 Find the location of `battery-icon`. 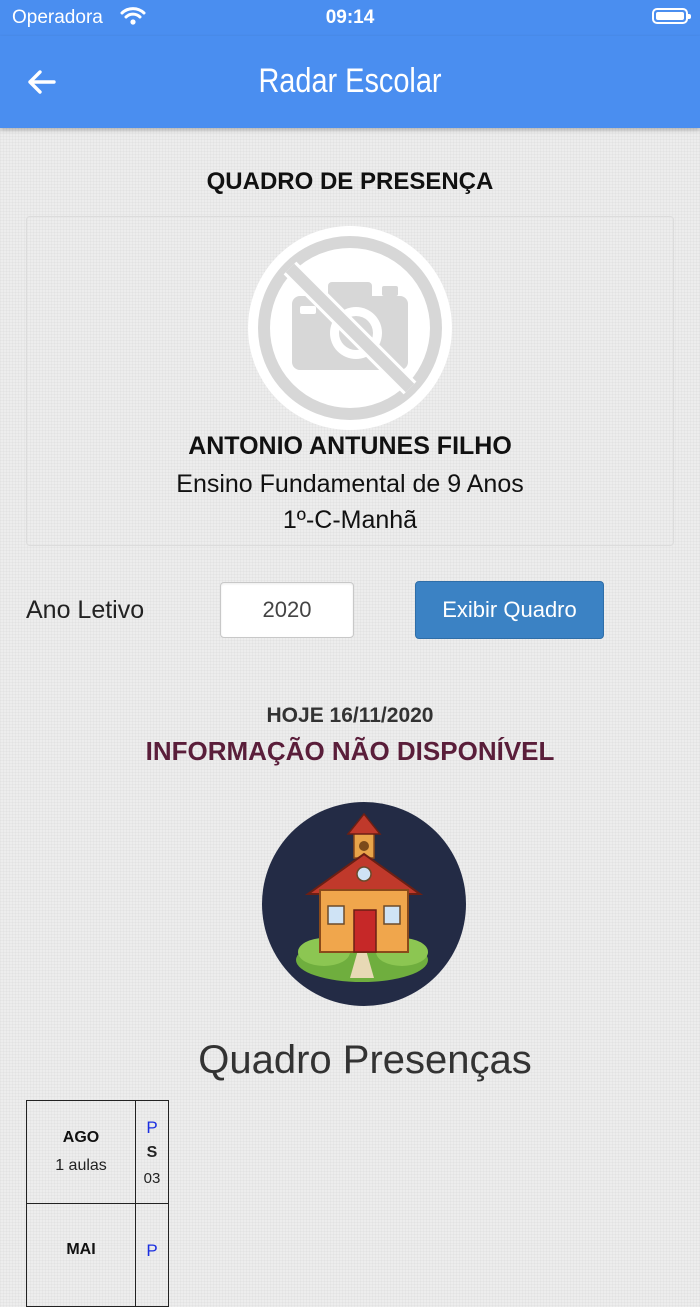

battery-icon is located at coordinates (671, 16).